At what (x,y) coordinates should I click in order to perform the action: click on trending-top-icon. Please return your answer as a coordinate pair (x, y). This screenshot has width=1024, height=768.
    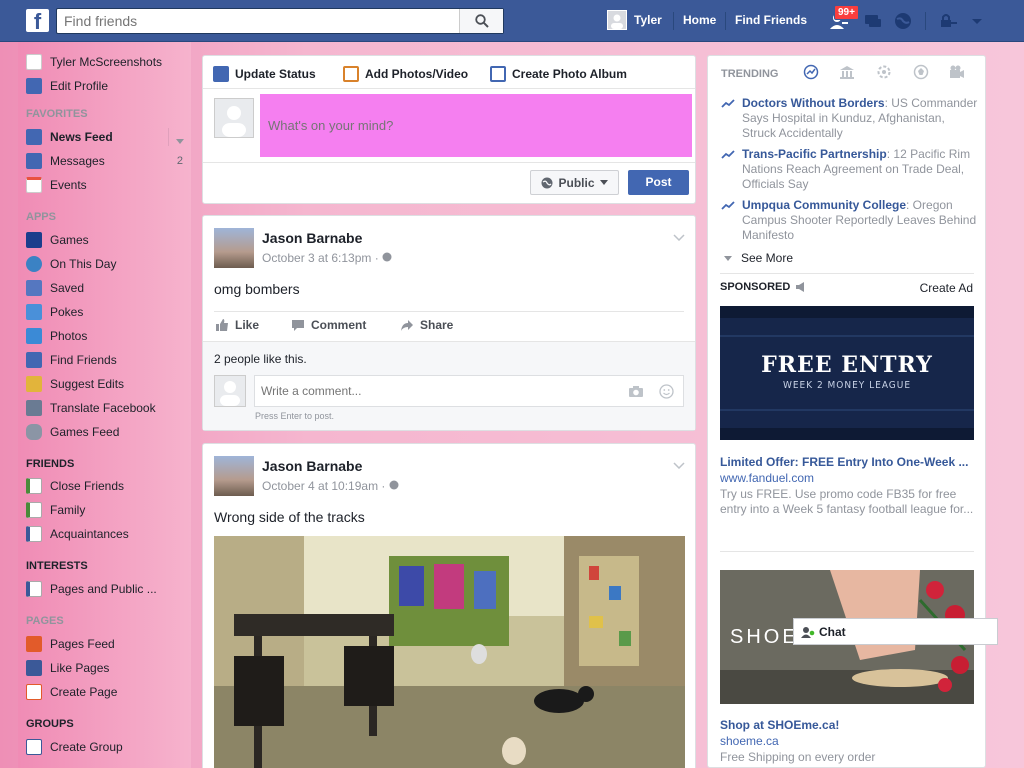
    Looking at the image, I should click on (811, 72).